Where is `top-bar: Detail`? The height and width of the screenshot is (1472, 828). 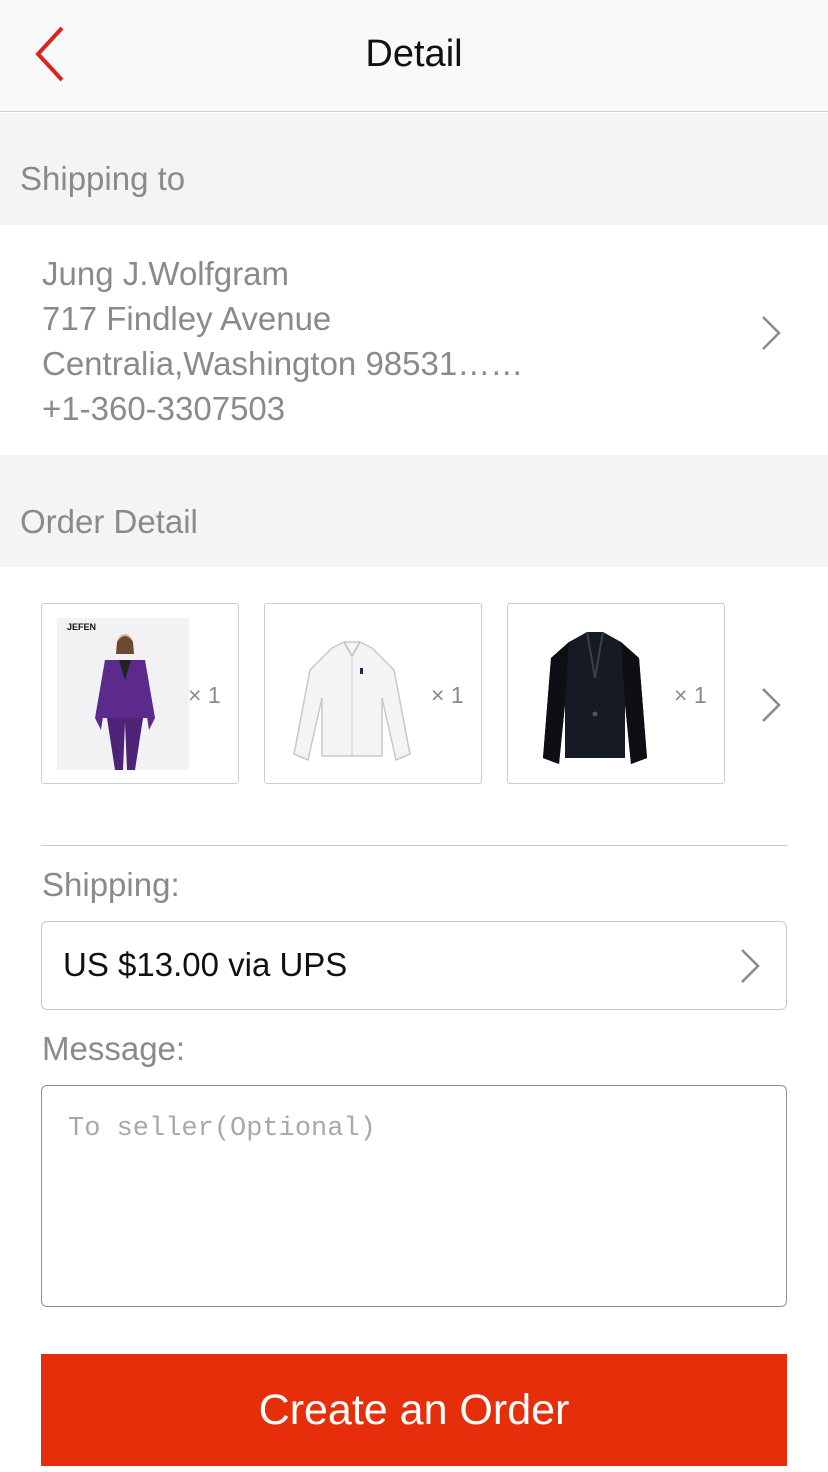 top-bar: Detail is located at coordinates (414, 56).